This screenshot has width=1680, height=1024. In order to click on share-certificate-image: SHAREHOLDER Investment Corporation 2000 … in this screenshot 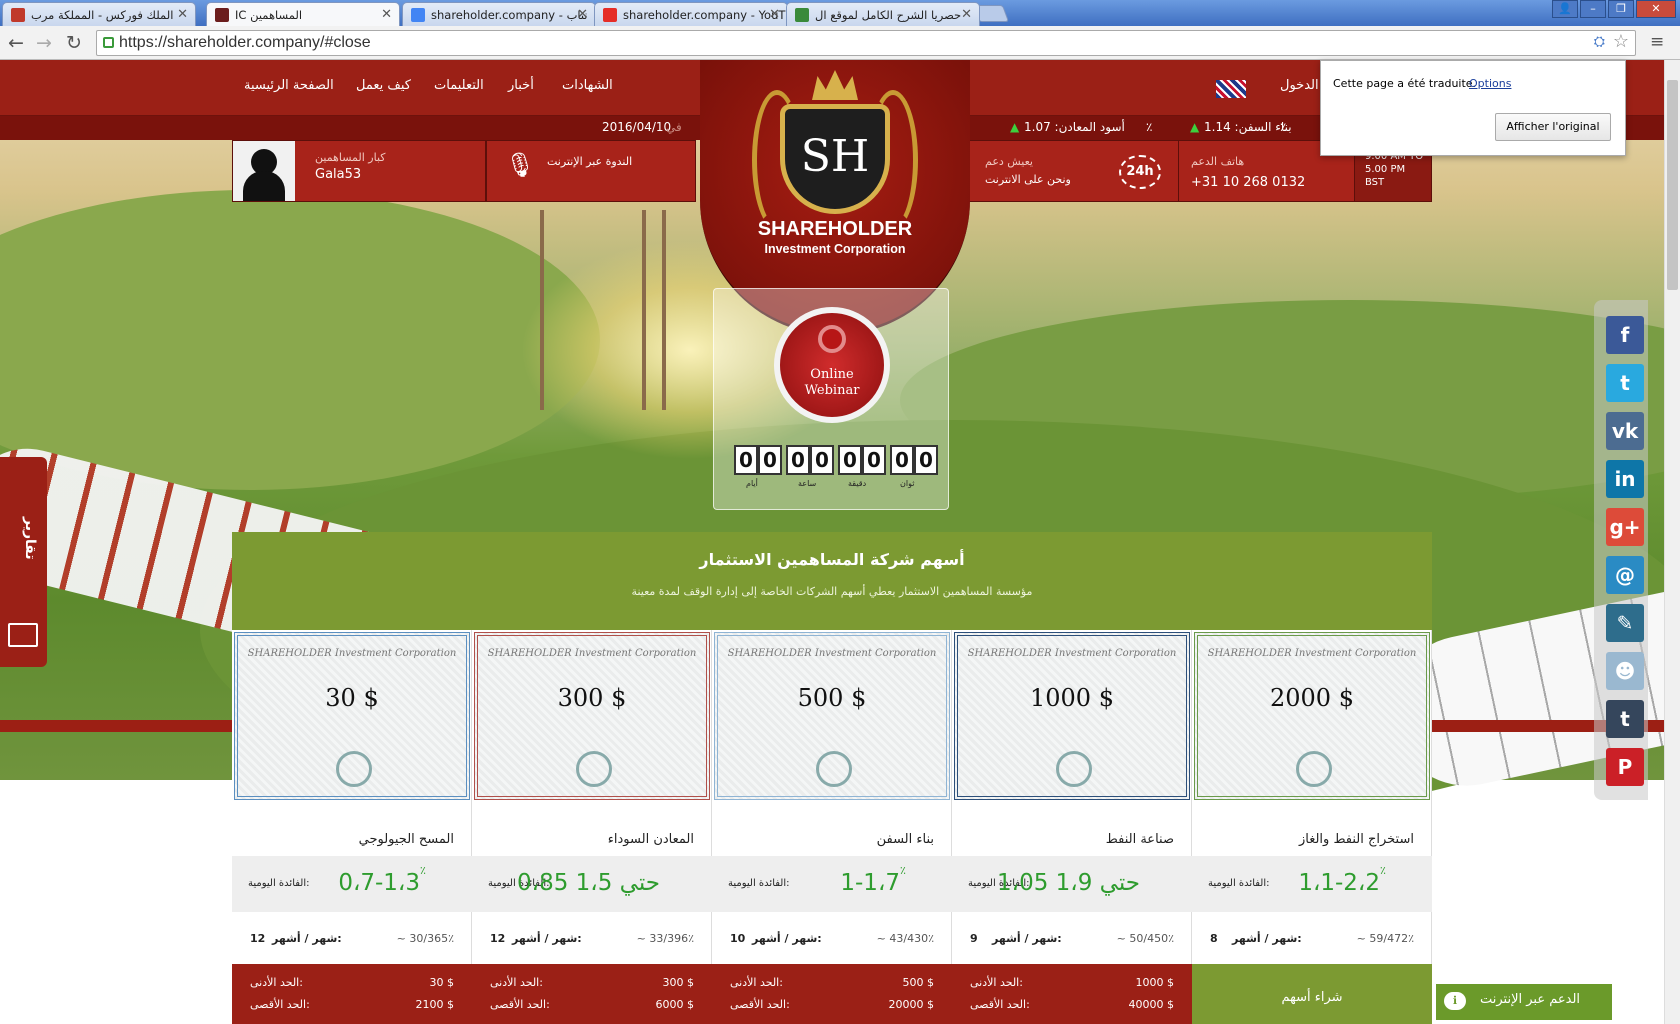, I will do `click(1312, 716)`.